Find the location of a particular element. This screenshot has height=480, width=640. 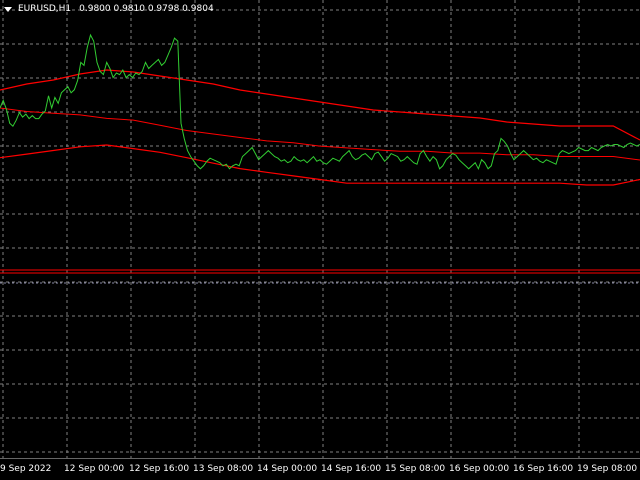

ohlc-readout: 0.9800 0.9810 0.9798 0.9804 is located at coordinates (146, 9).